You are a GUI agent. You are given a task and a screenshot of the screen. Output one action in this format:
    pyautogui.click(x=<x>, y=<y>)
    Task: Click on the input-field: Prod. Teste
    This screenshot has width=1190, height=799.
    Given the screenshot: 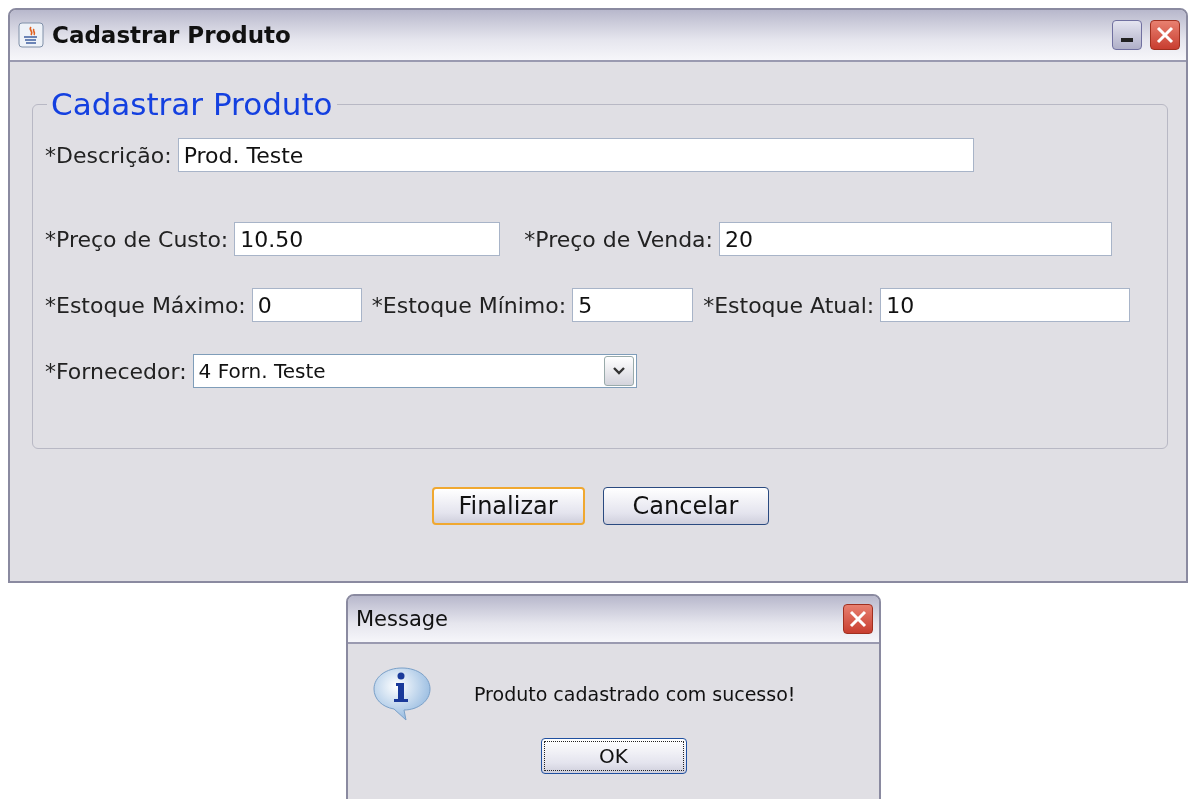 What is the action you would take?
    pyautogui.click(x=575, y=155)
    